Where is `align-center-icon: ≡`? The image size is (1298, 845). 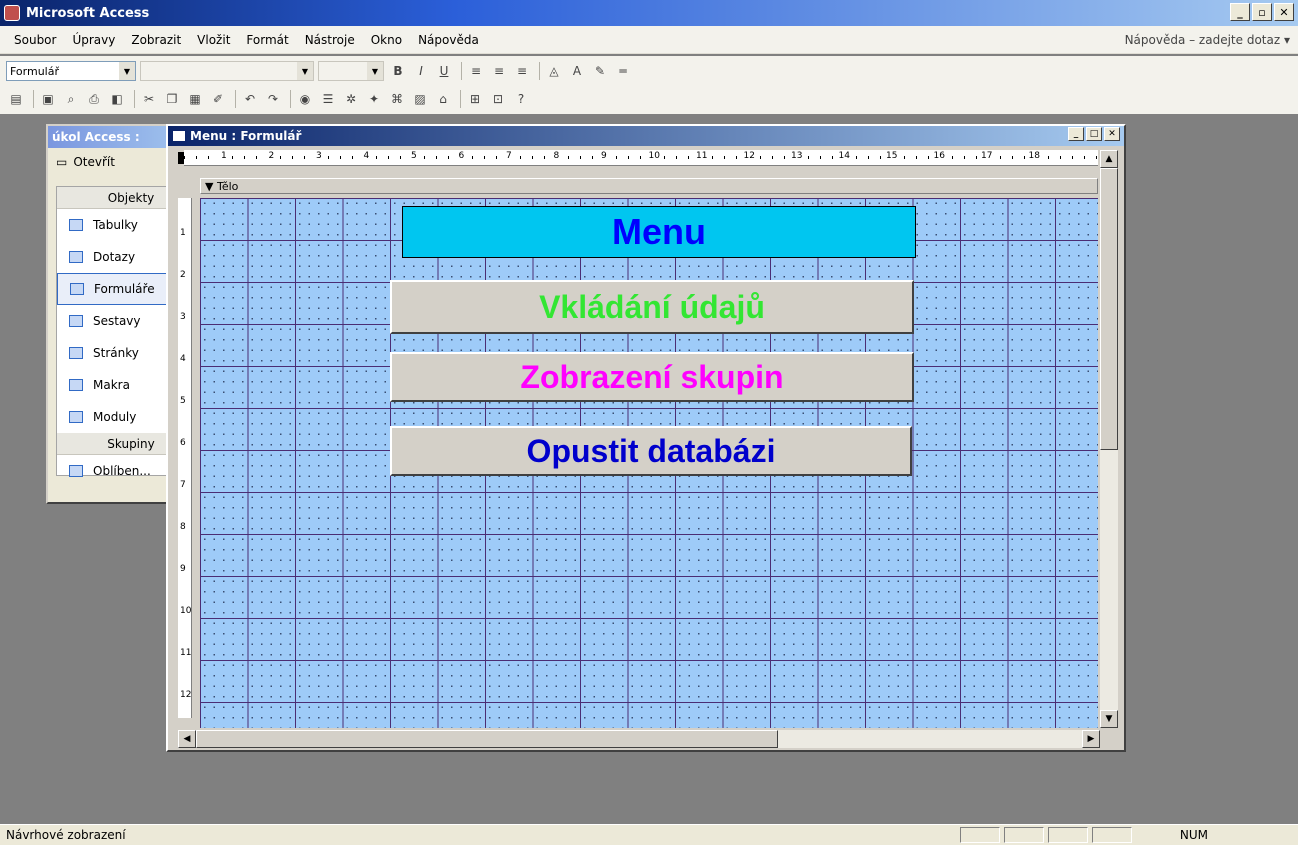 align-center-icon: ≡ is located at coordinates (499, 71).